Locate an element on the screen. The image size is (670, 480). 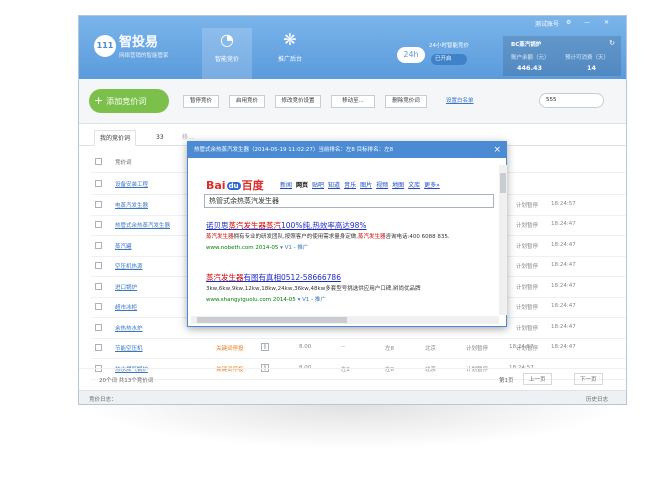
bid-log-label: 竞价日志： is located at coordinates (103, 400).